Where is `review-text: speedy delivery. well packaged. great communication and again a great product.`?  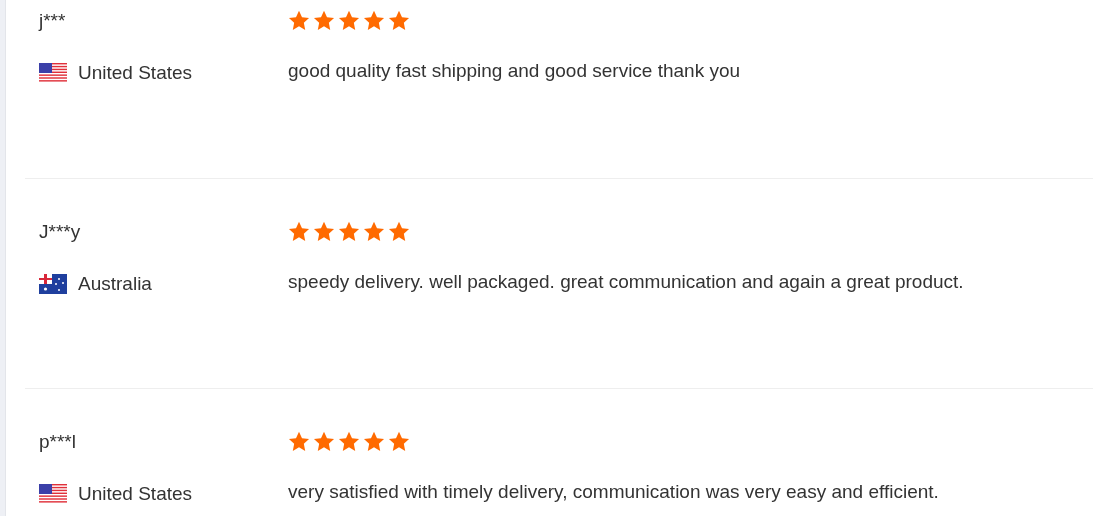 review-text: speedy delivery. well packaged. great communication and again a great product. is located at coordinates (626, 282).